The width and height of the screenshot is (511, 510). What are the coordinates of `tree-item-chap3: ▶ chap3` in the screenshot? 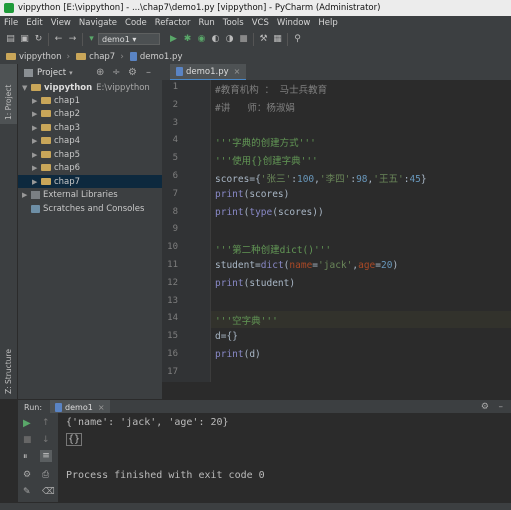 It's located at (90, 127).